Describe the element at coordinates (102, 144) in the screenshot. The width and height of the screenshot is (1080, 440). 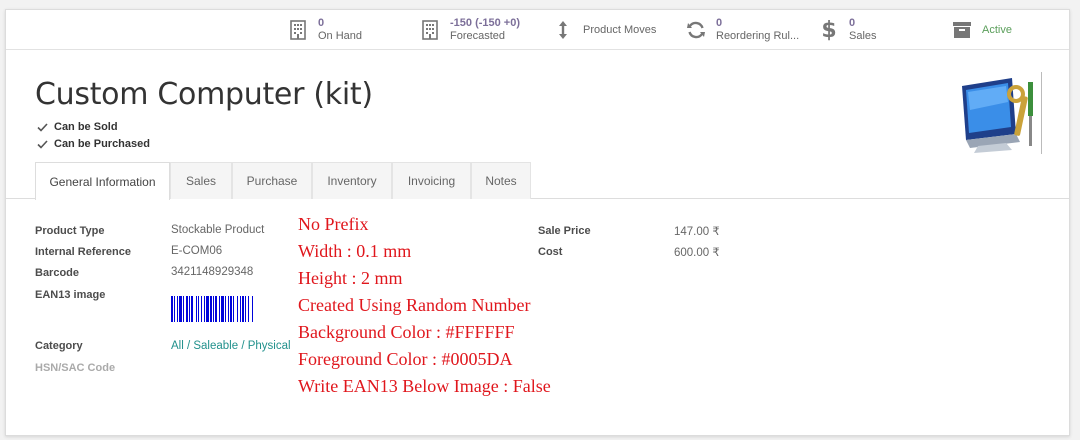
I see `can-be-purchased-label: Can be Purchased` at that location.